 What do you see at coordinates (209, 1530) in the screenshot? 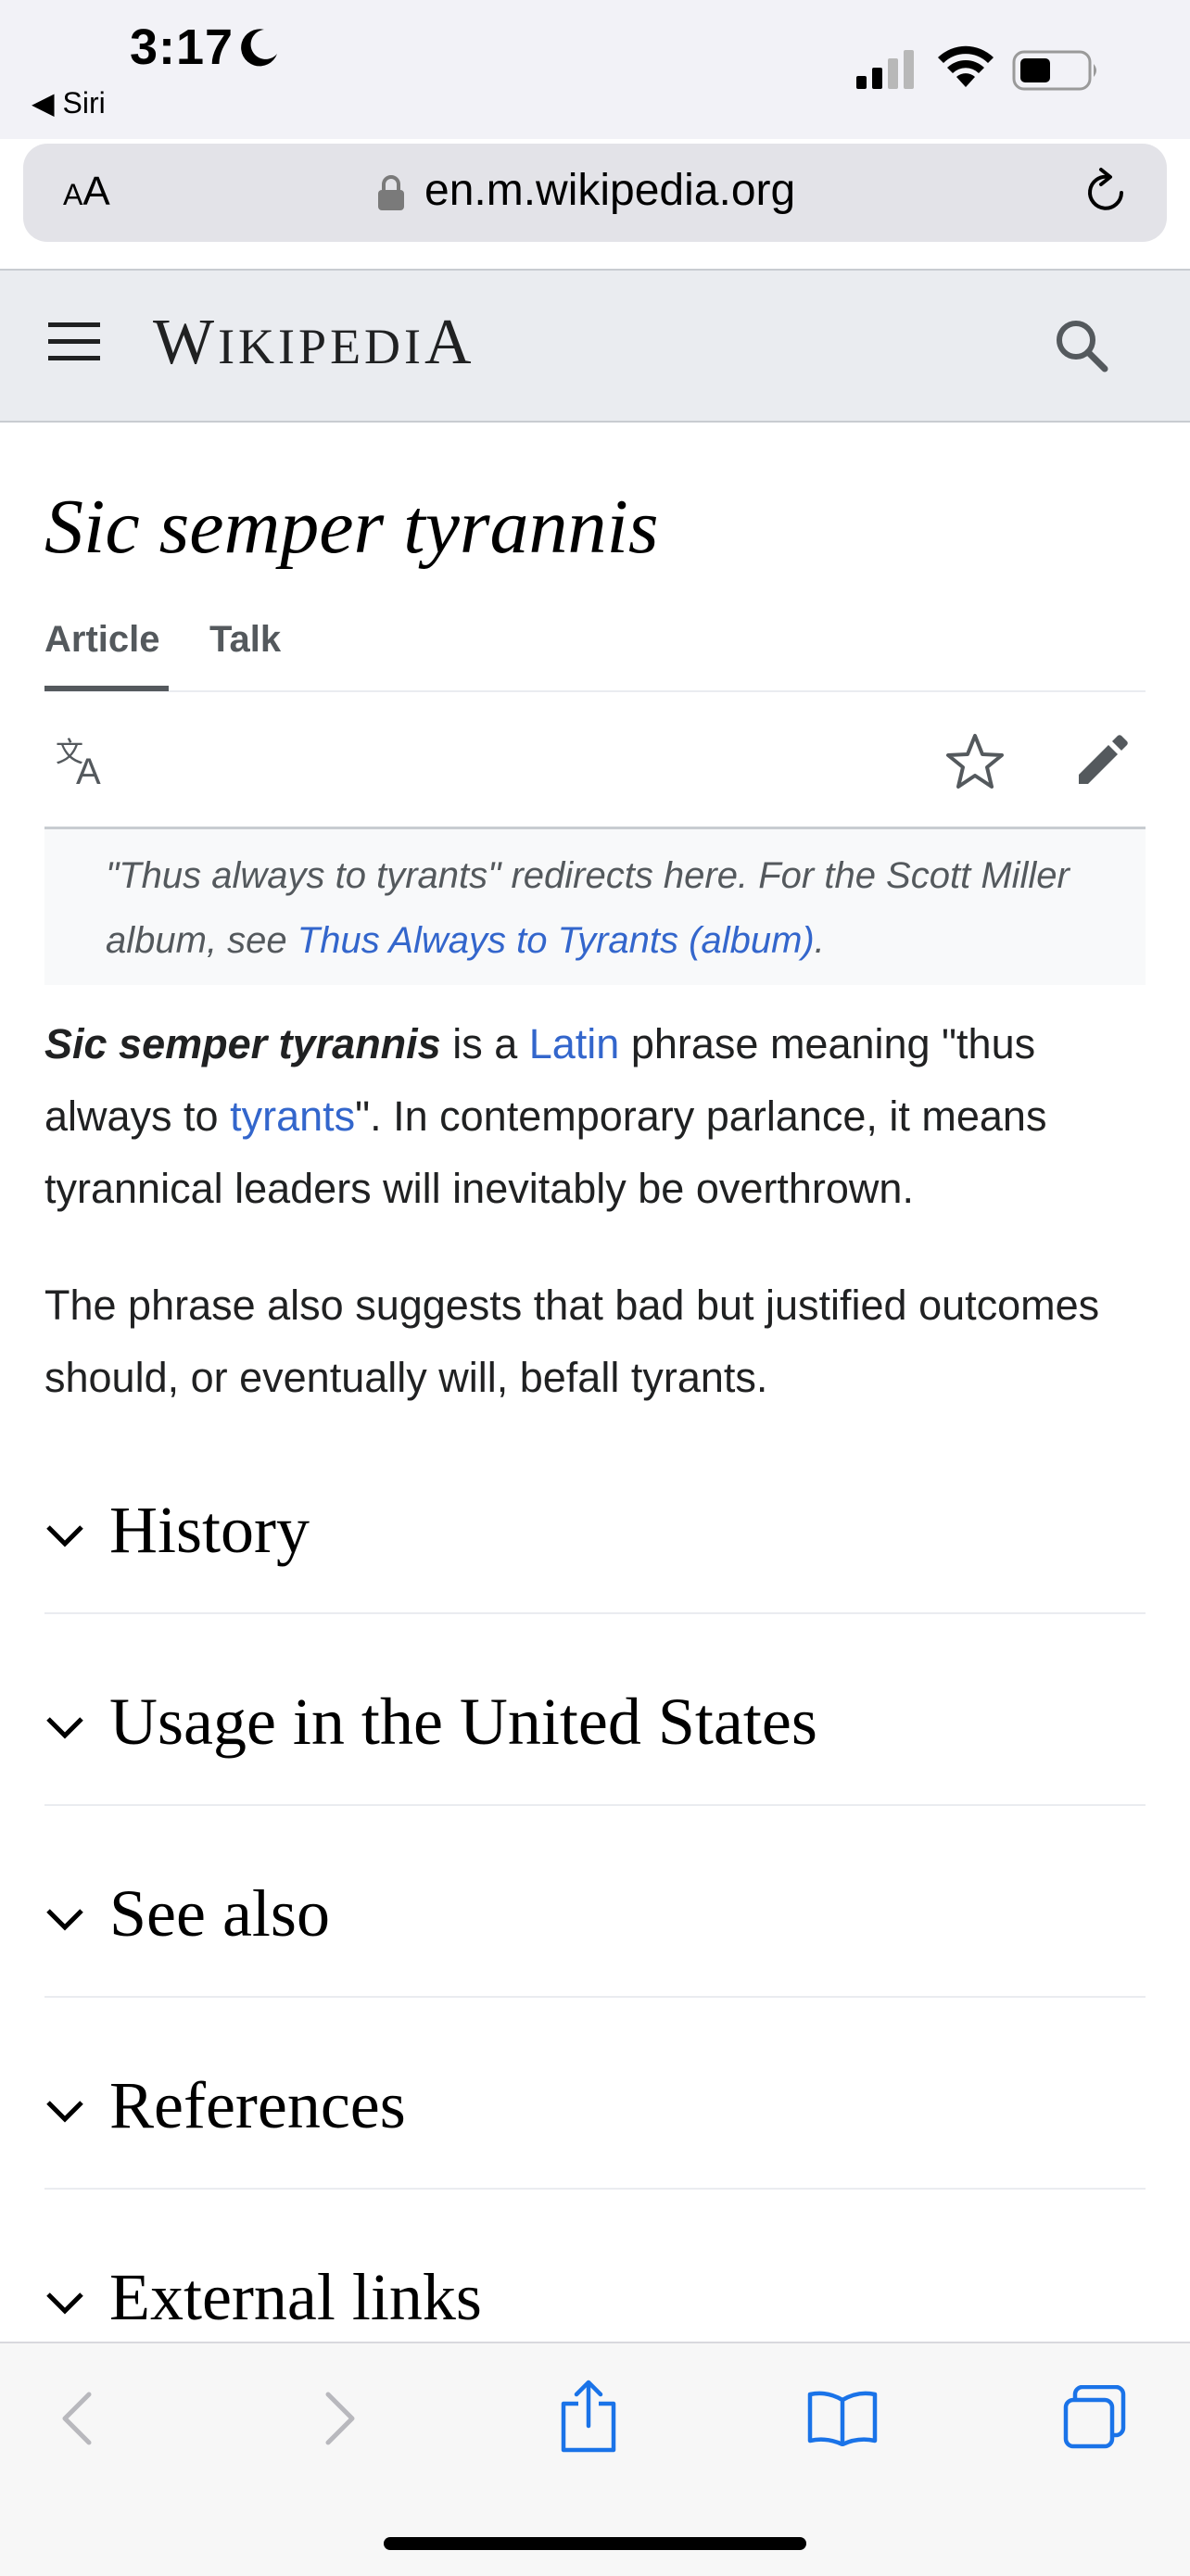
I see `section-heading: History` at bounding box center [209, 1530].